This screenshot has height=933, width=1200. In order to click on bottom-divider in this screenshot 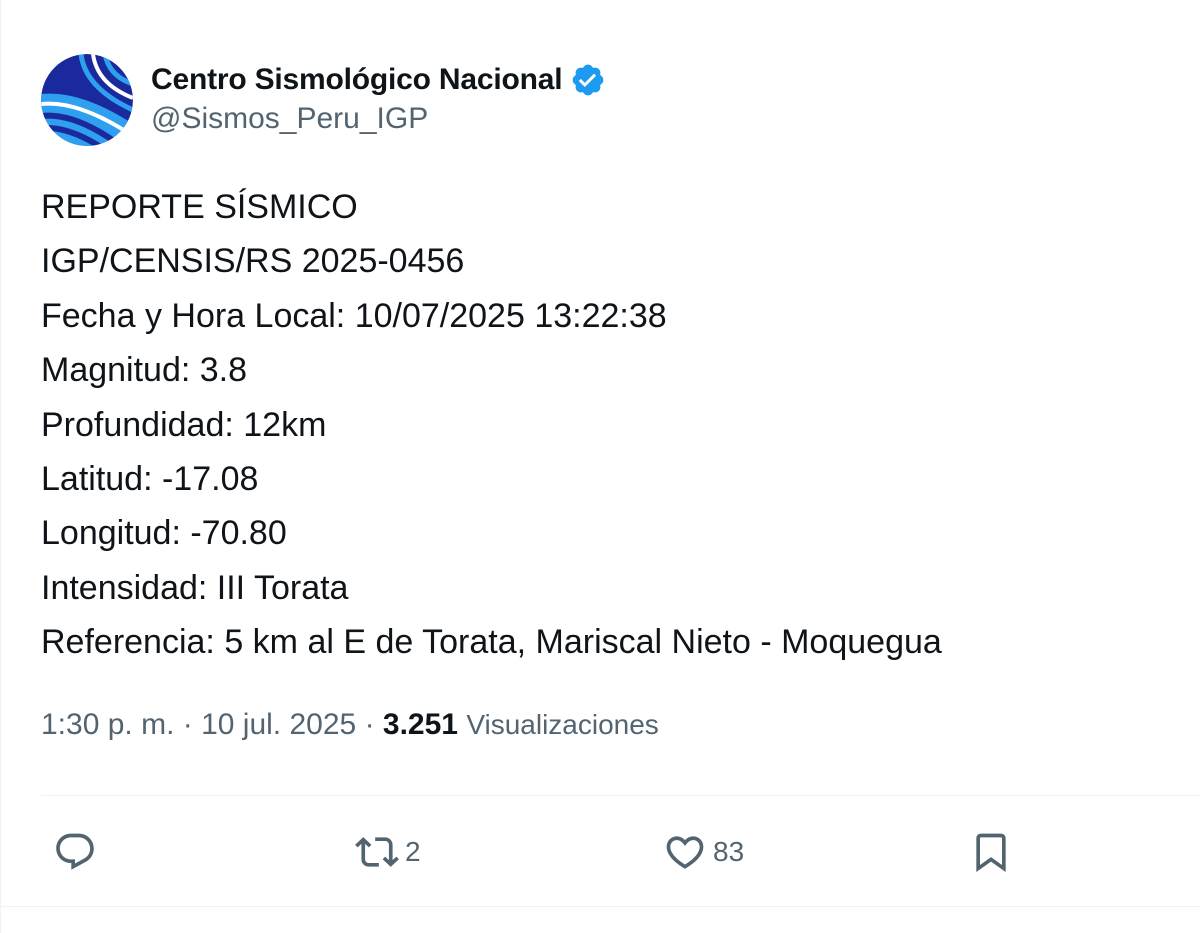, I will do `click(600, 906)`.